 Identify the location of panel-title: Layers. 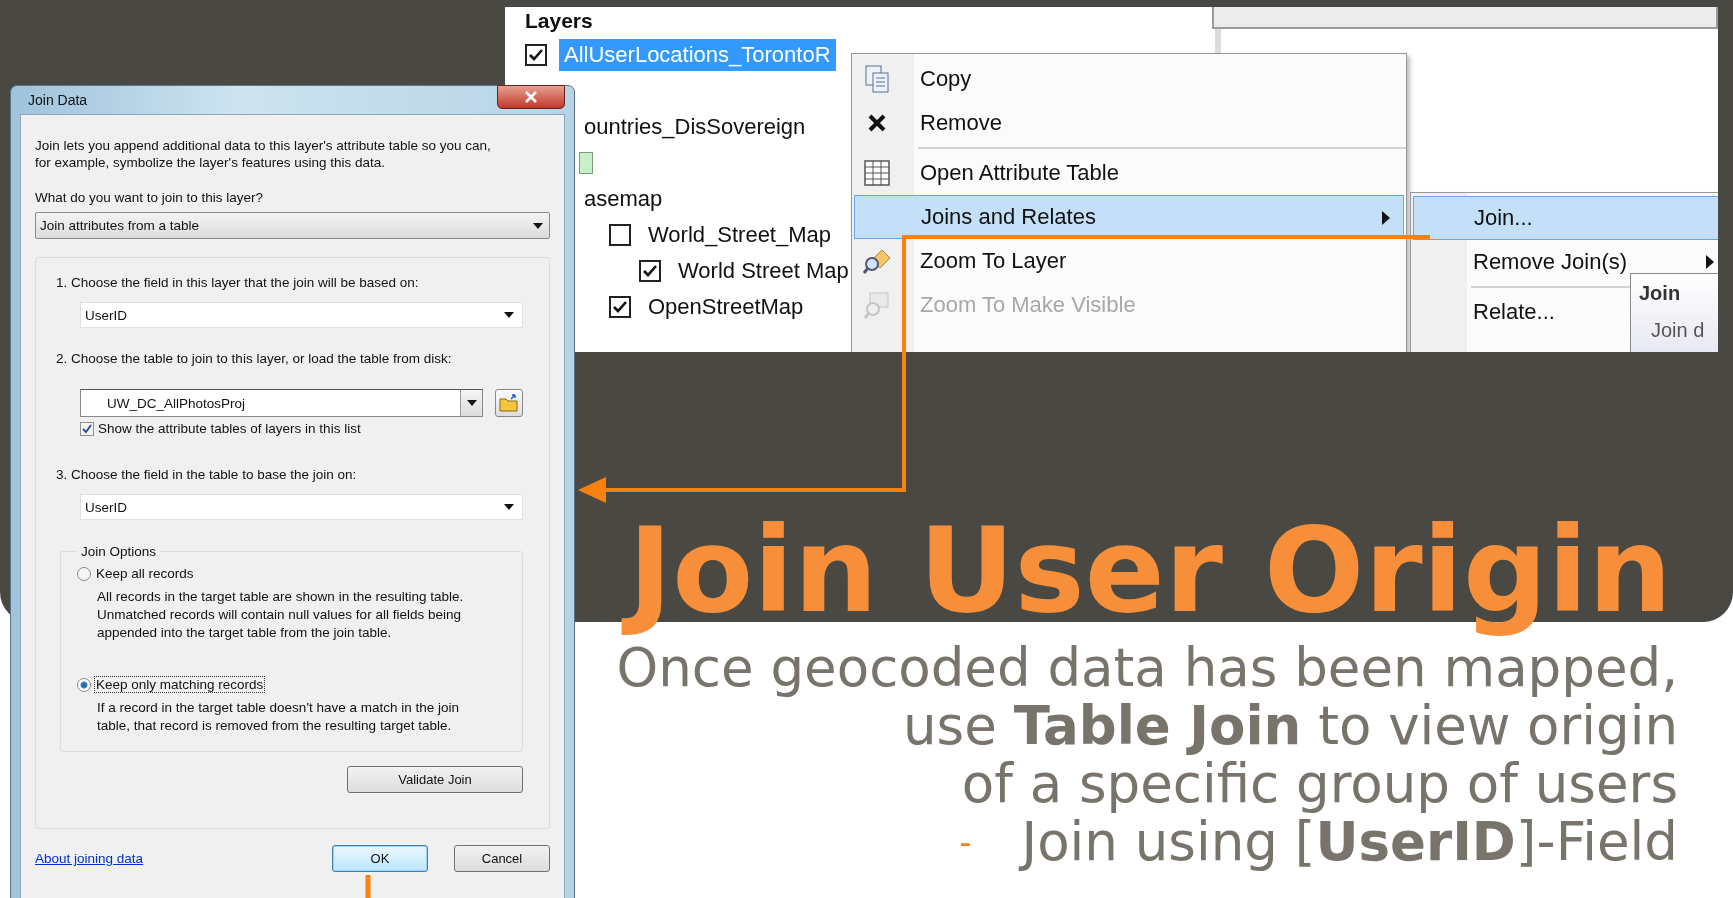
(559, 21).